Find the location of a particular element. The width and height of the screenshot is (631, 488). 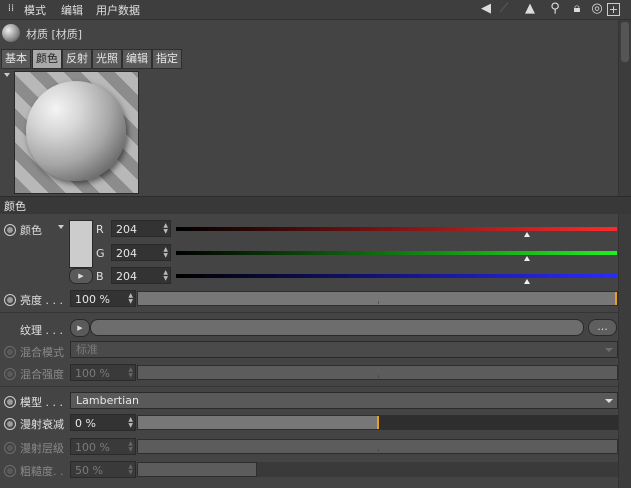

diffuse-falloff-spinner-icon: ▲ ▼ is located at coordinates (130, 423).